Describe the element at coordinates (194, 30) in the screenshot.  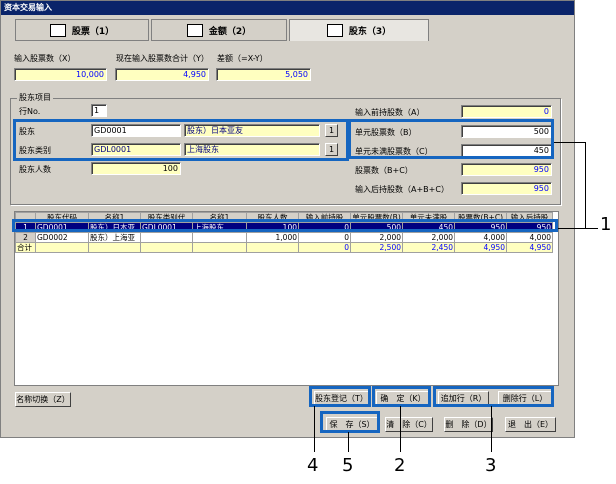
I see `ledger-icon` at that location.